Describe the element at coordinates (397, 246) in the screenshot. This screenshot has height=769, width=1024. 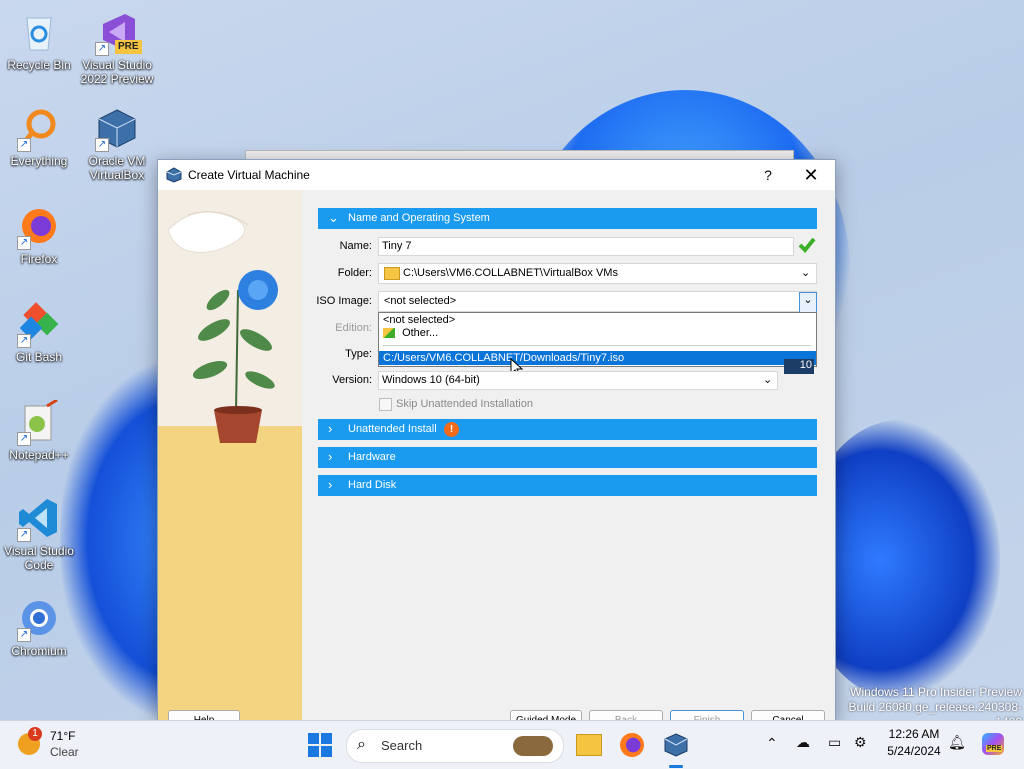
I see `name-input-value: Tiny 7` at that location.